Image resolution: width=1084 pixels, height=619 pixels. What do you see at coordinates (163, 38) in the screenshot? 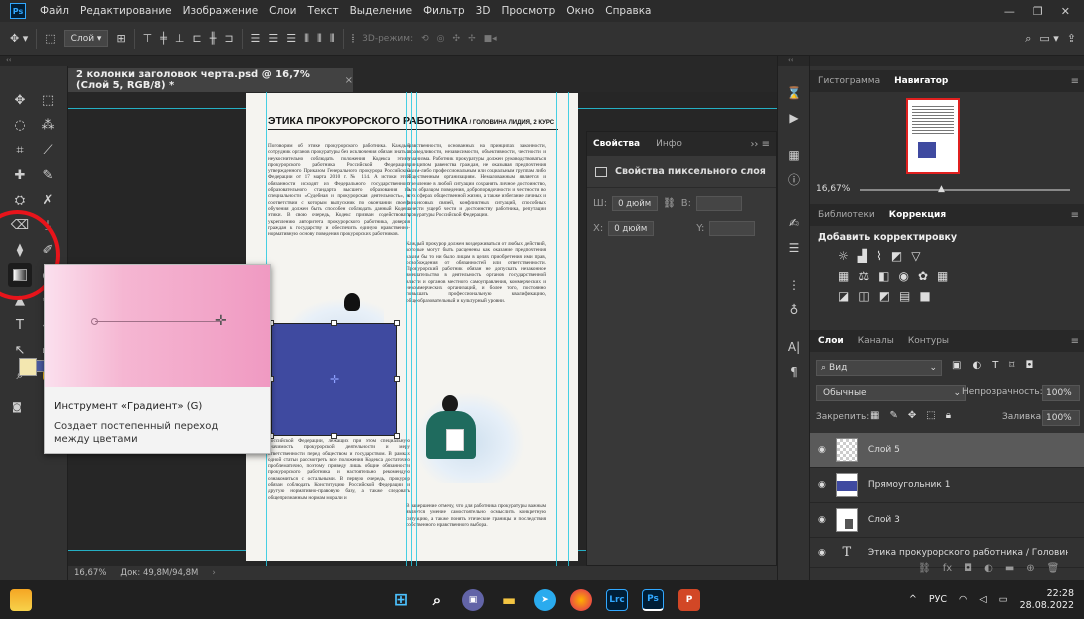
I see `align-vcenter-icon: ╪` at bounding box center [163, 38].